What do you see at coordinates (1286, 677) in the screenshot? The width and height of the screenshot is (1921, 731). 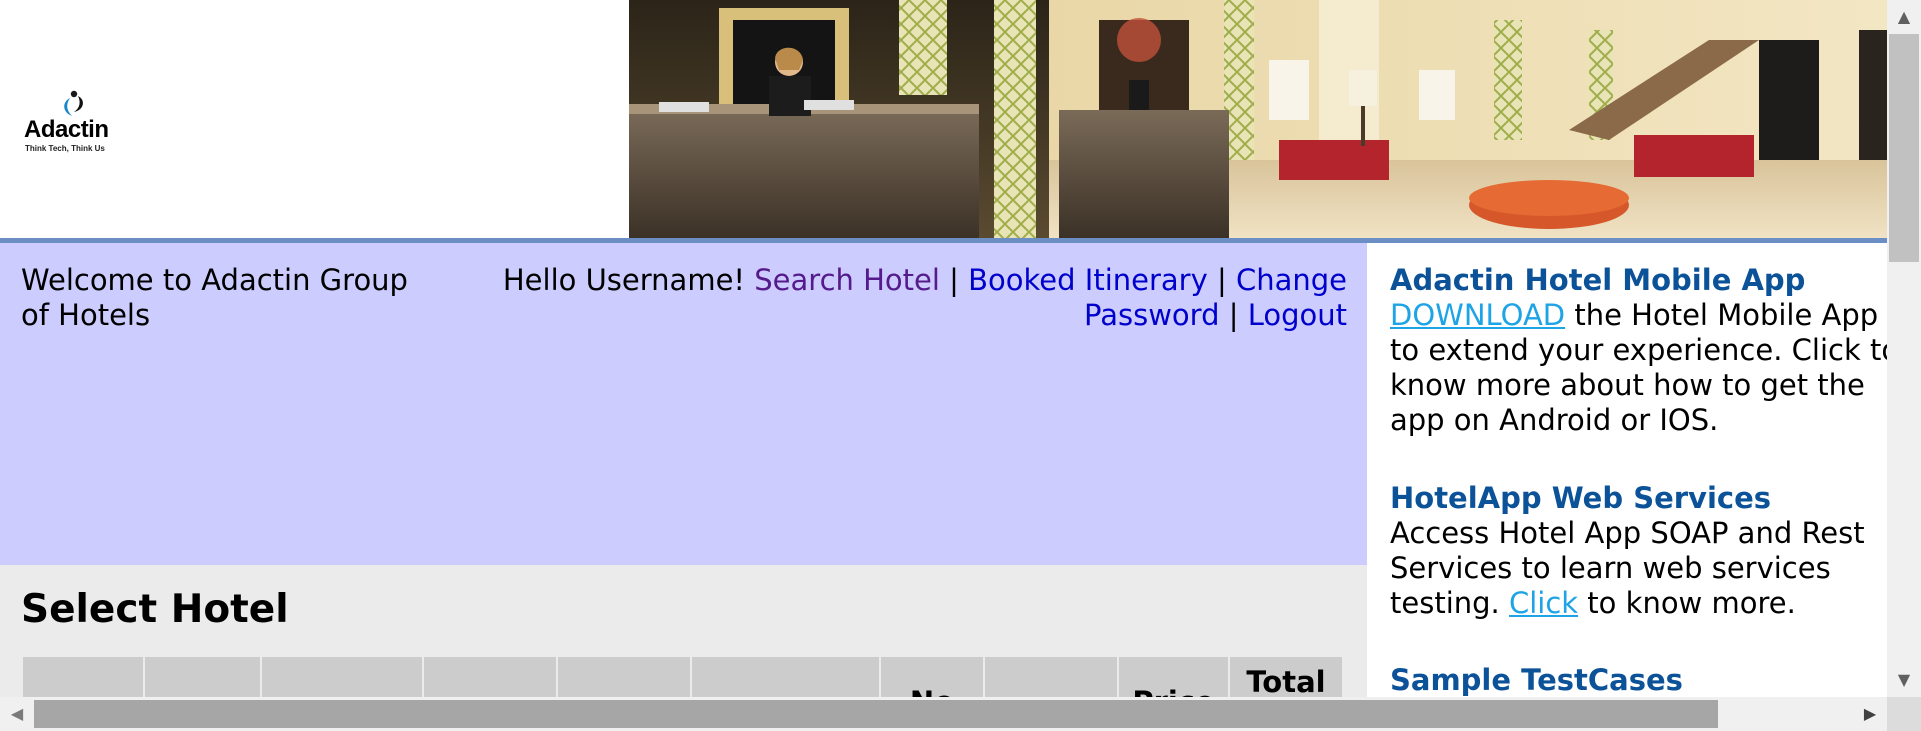 I see `column-header-total: Total` at bounding box center [1286, 677].